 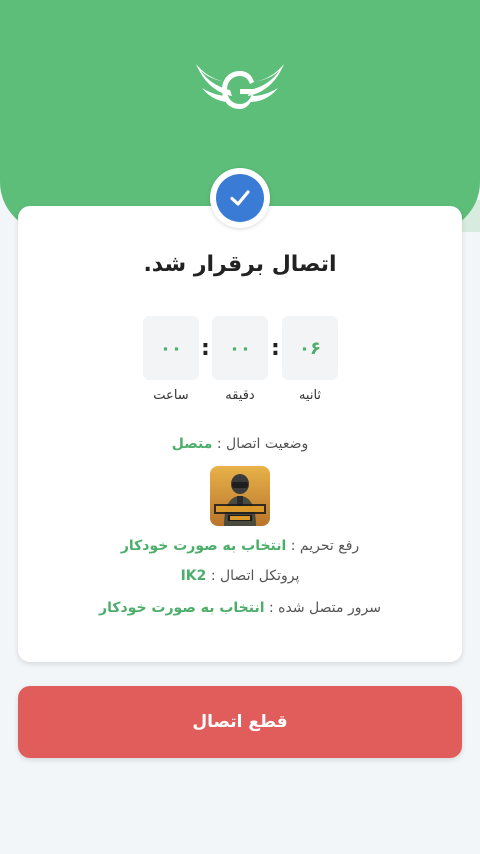 I want to click on server-value: انتخاب به صورت خودکار, so click(x=182, y=608).